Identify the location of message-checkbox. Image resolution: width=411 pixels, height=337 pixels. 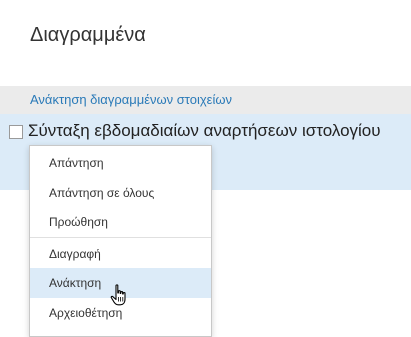
(16, 132).